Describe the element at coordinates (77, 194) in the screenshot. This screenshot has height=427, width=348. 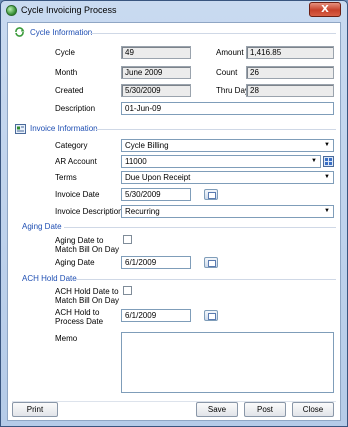
I see `invoice-date-label: Invoice Date` at that location.